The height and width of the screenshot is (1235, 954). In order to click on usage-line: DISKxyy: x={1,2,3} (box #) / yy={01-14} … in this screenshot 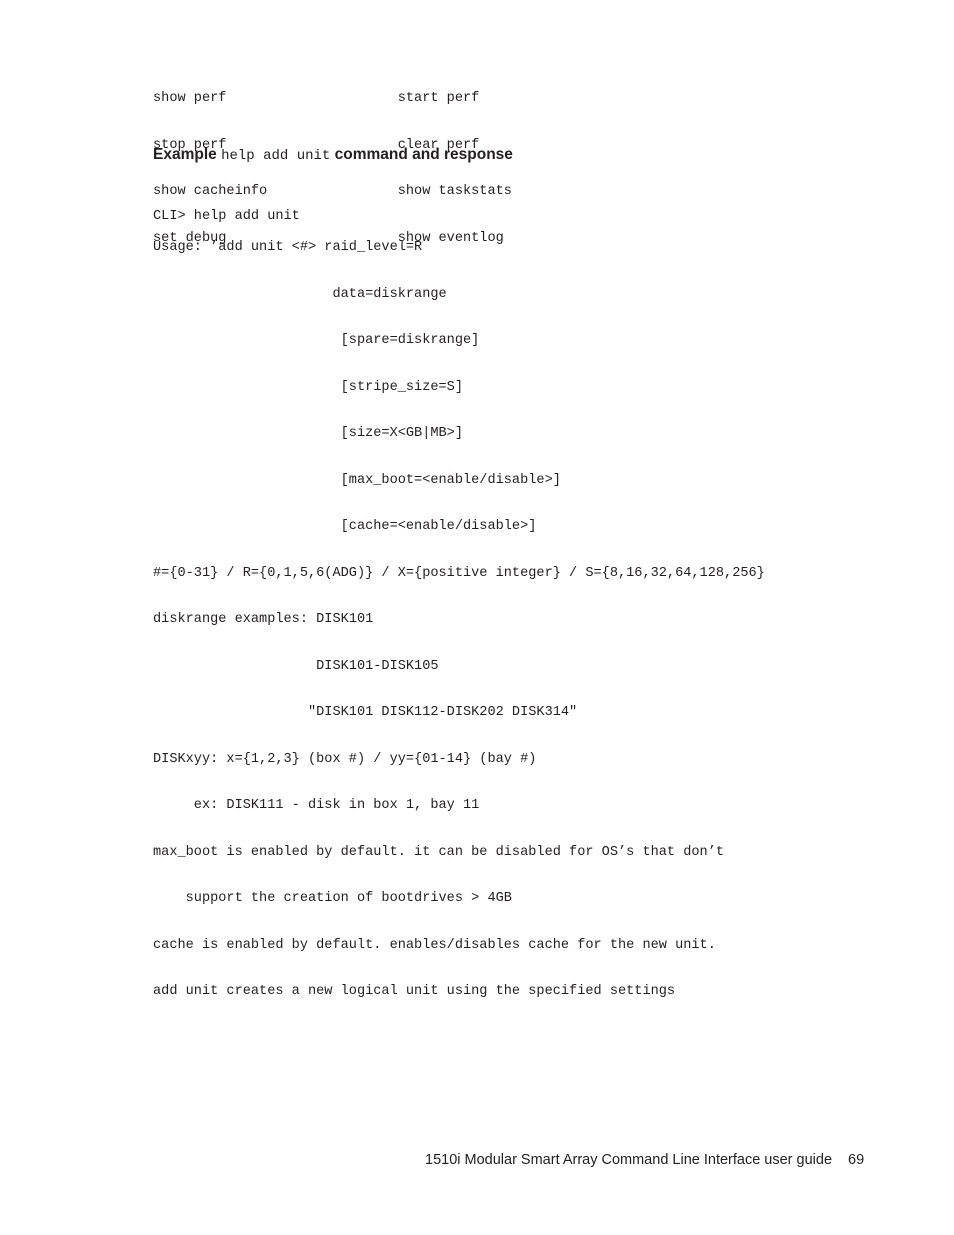, I will do `click(345, 759)`.